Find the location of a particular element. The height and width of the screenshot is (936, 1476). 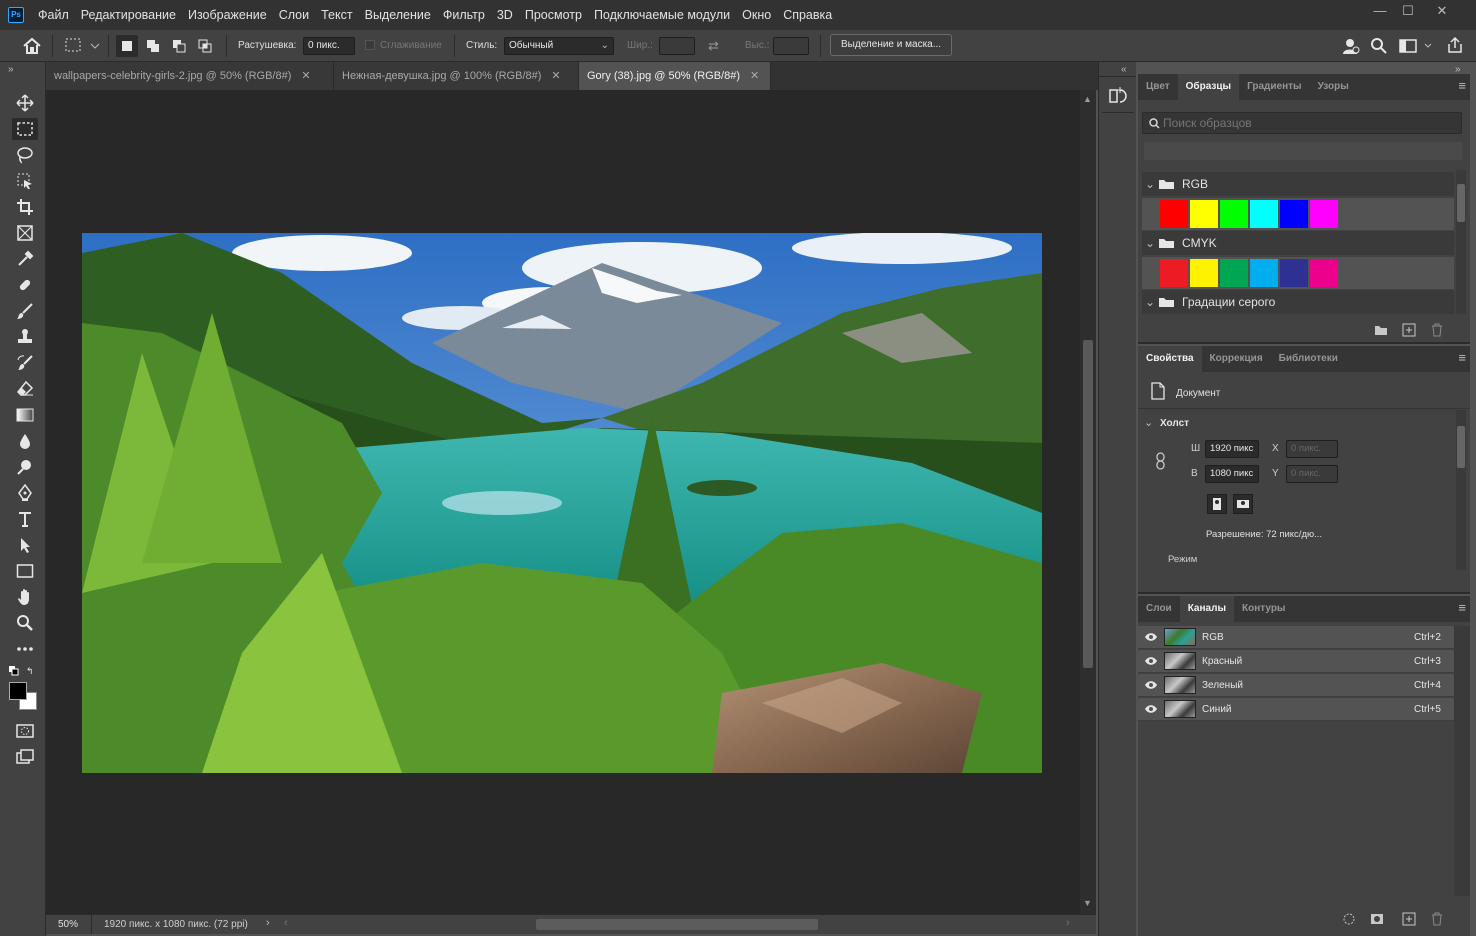

scroll-right-icon: › is located at coordinates (1068, 923).